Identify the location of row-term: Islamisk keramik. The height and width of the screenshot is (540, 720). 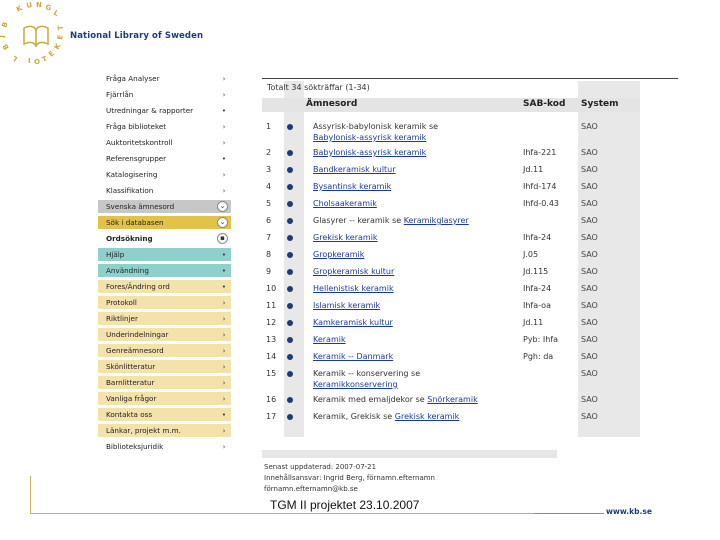
(346, 305).